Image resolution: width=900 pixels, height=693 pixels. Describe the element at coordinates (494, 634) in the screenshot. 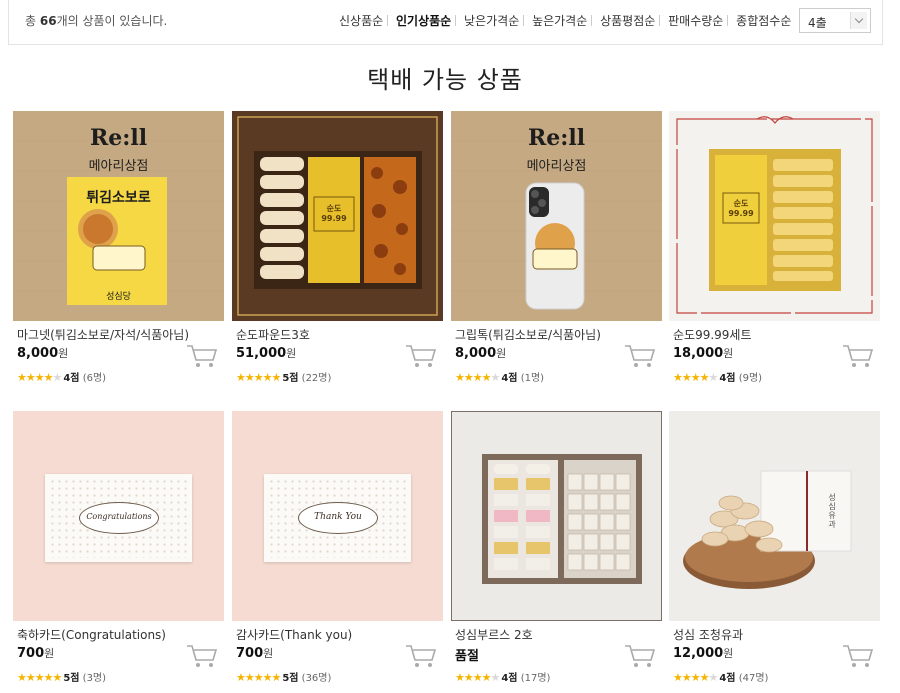

I see `product-name: 성심부르스 2호` at that location.